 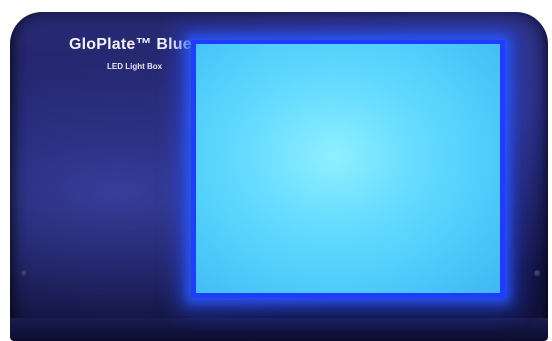 I want to click on brand-subtitle: LED Light Box, so click(x=135, y=66).